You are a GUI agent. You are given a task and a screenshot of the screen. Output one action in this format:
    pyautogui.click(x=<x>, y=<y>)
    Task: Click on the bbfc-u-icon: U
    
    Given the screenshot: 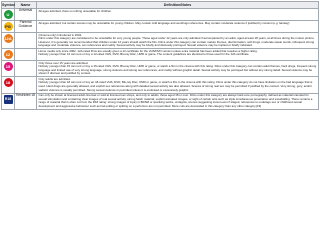 What is the action you would take?
    pyautogui.click(x=8, y=14)
    